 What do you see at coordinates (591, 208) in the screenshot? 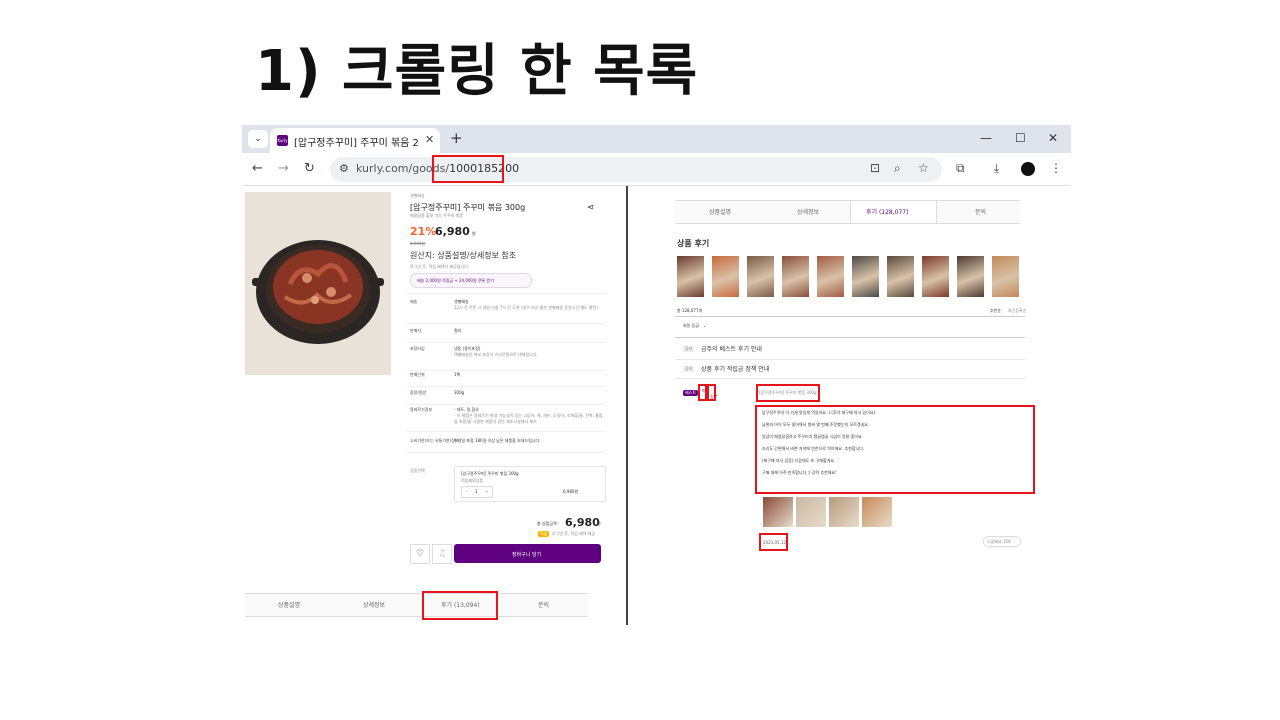
I see `share-icon: ⋖` at bounding box center [591, 208].